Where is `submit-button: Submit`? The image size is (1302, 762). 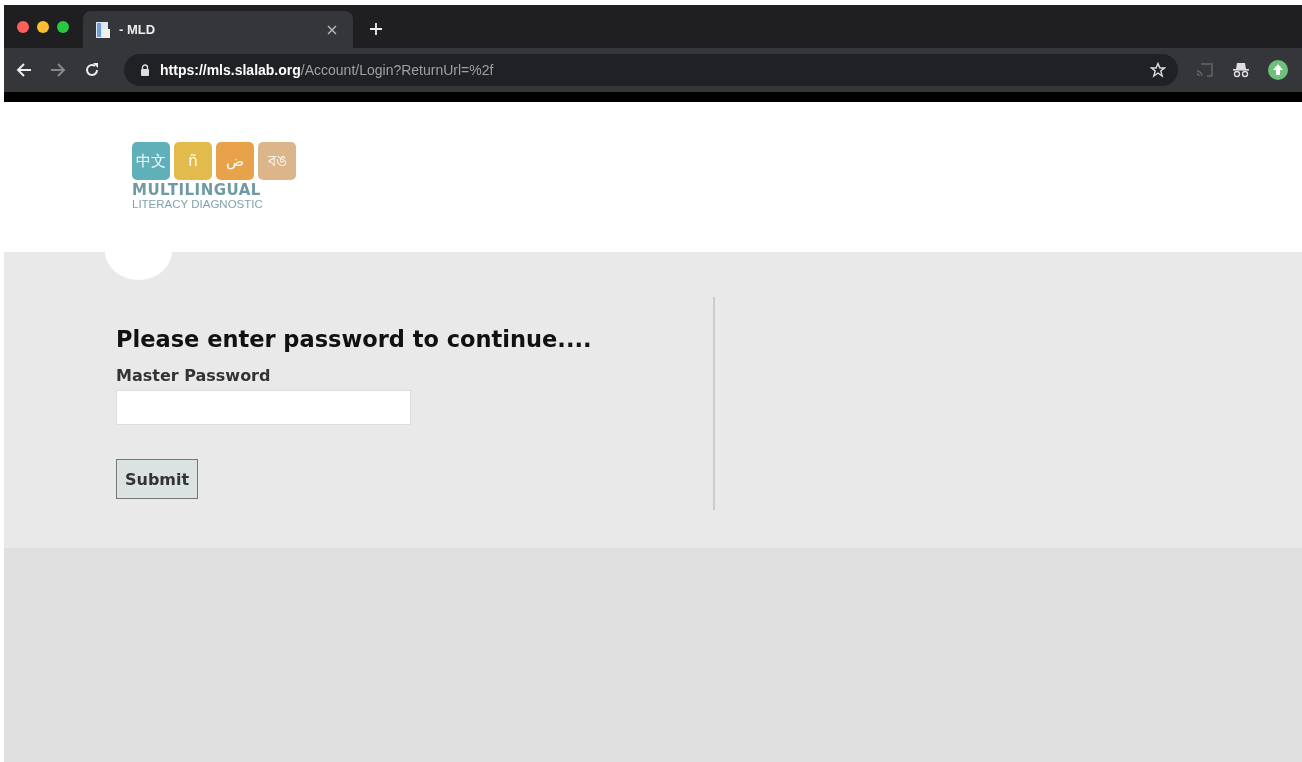 submit-button: Submit is located at coordinates (157, 479).